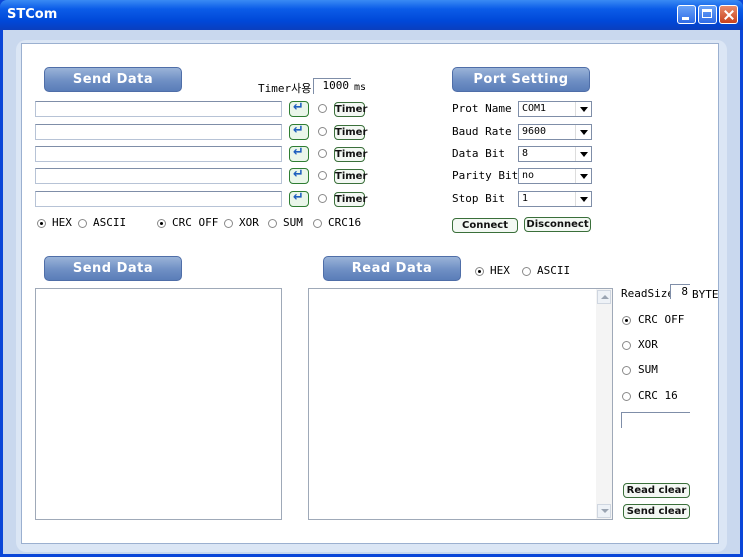 This screenshot has width=743, height=557. Describe the element at coordinates (293, 222) in the screenshot. I see `send-sum-label: SUM` at that location.